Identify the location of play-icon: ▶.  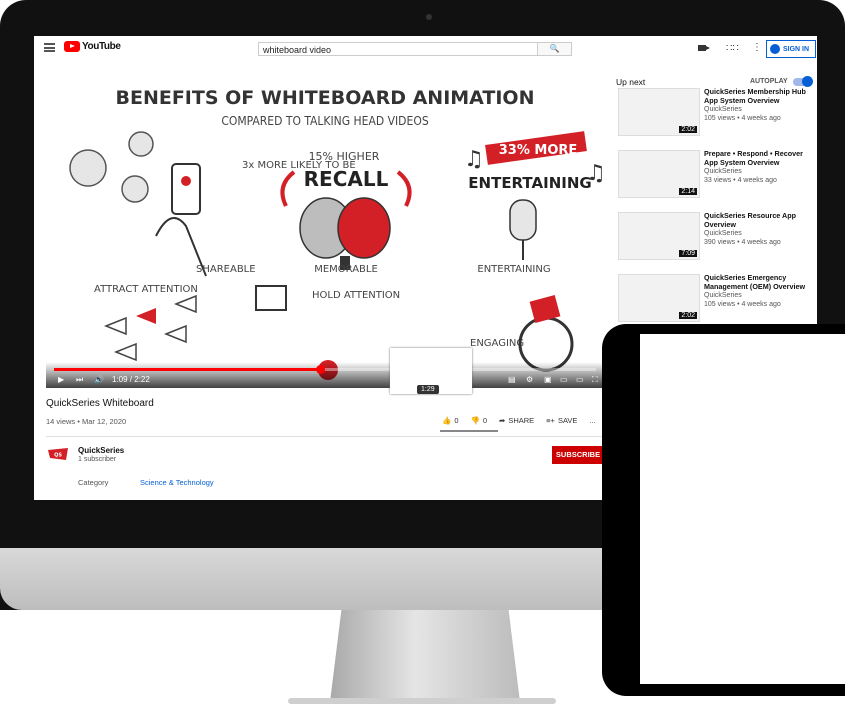
(61, 379).